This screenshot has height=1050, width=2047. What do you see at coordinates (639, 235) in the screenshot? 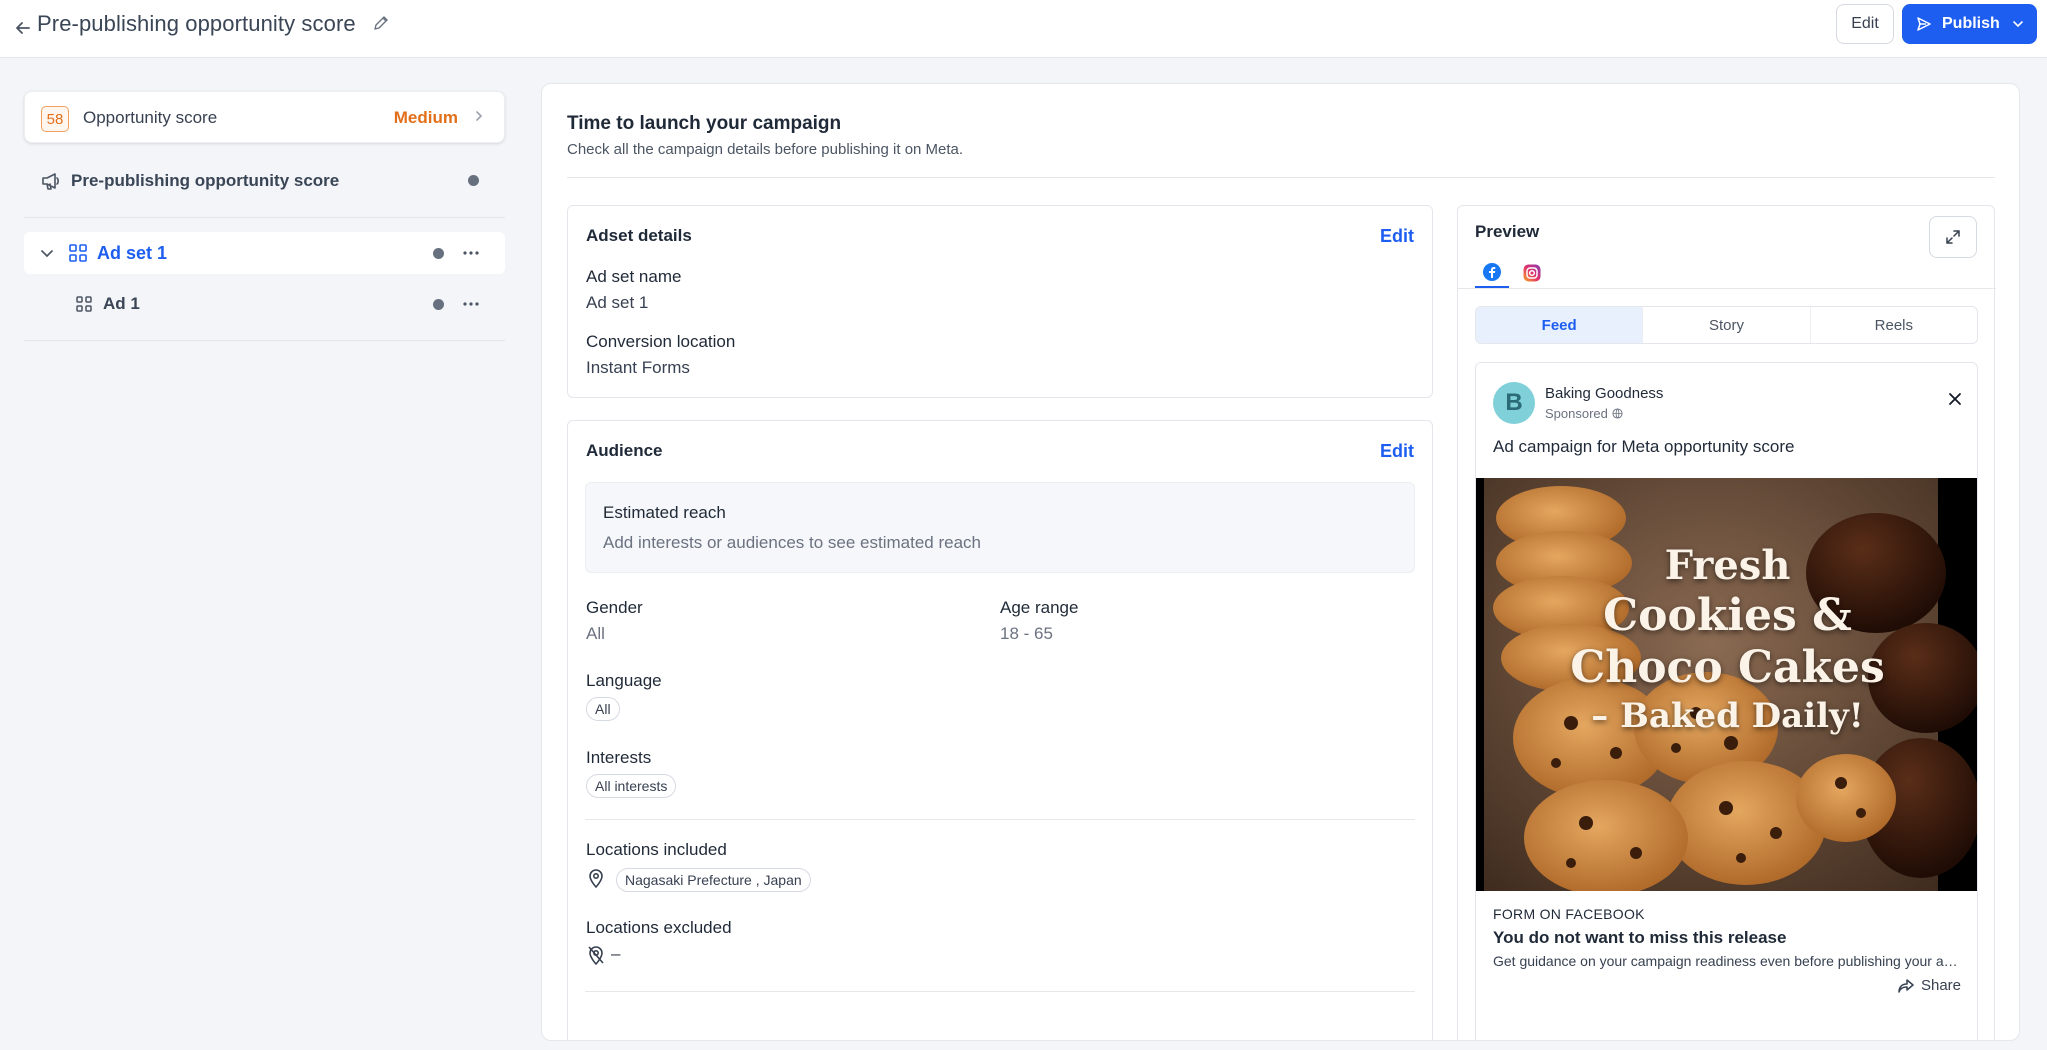
I see `panel-title: Adset details` at bounding box center [639, 235].